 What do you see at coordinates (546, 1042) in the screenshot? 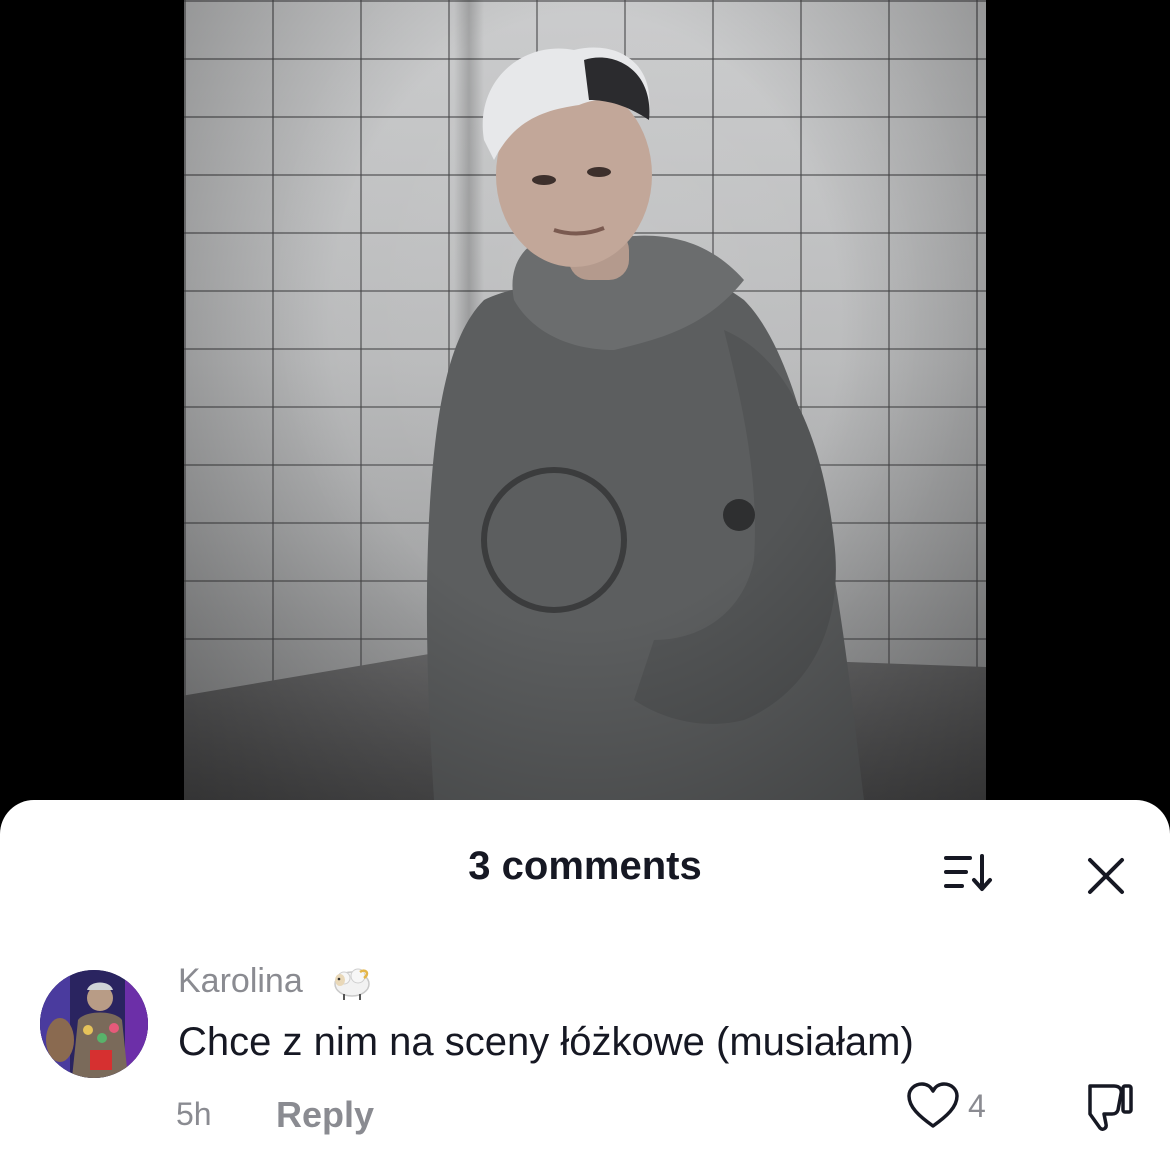
I see `comment-text: Chce z nim na sceny łóżkowe (musiałam)` at bounding box center [546, 1042].